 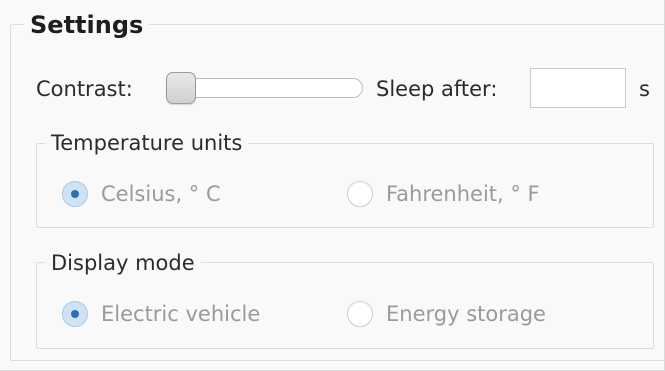 I want to click on sleep-after-label: Sleep after:, so click(x=437, y=89).